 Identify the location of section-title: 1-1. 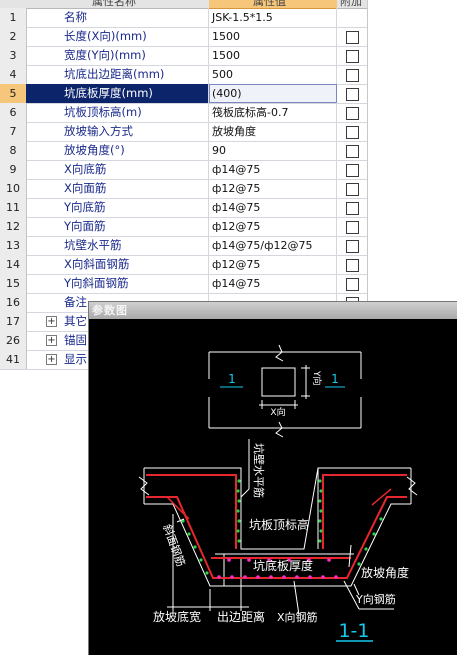
(353, 631).